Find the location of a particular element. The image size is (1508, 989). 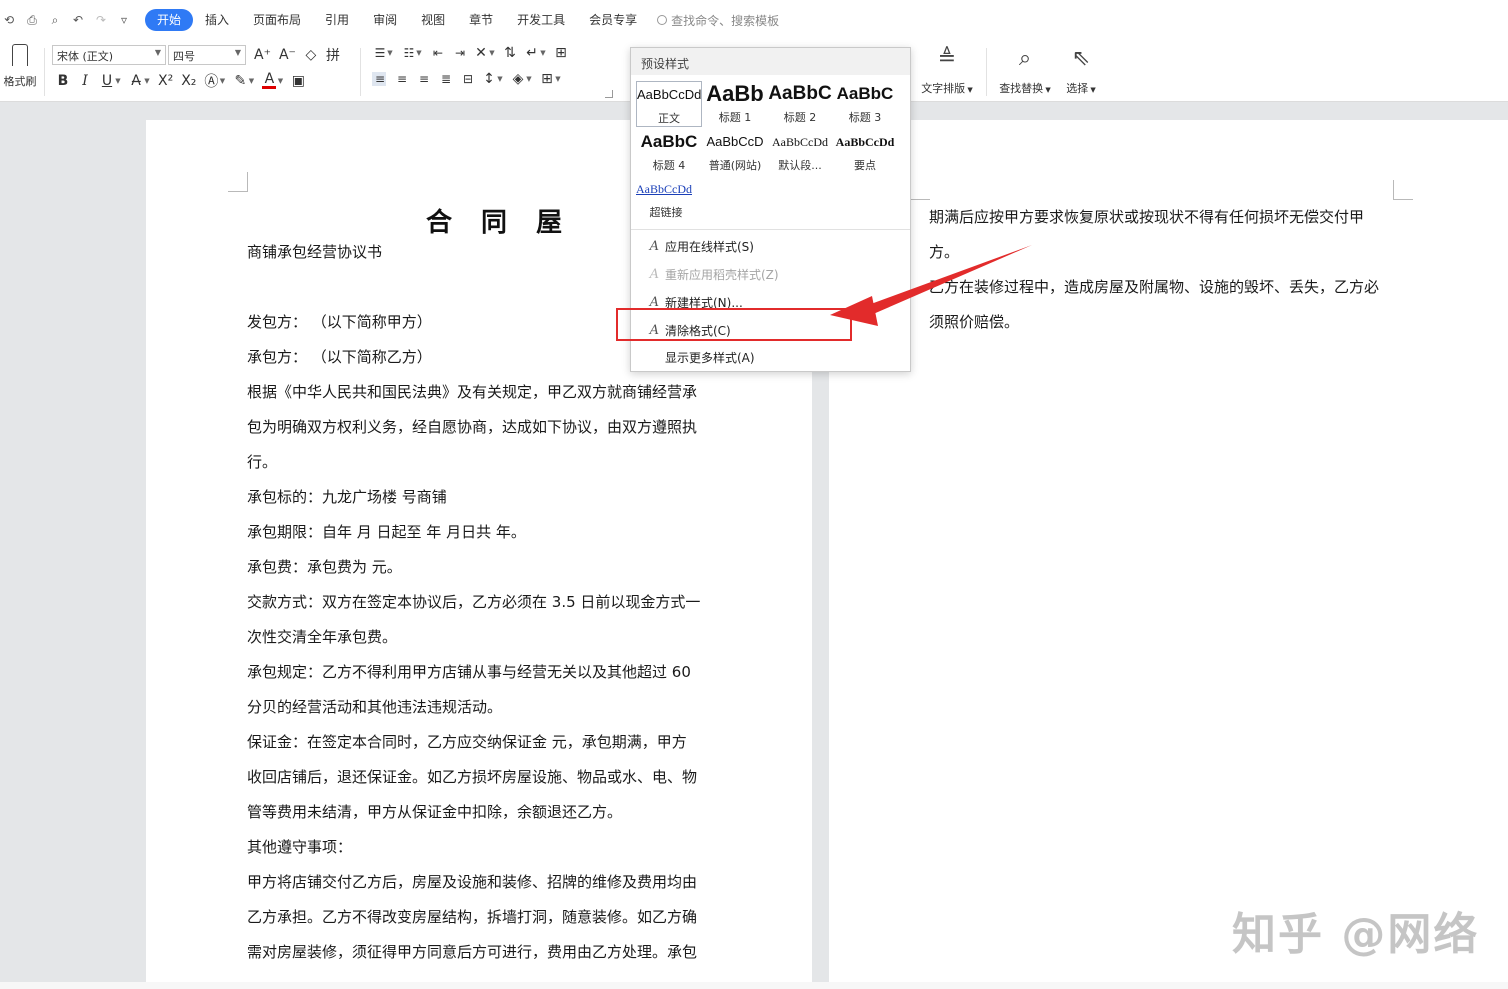

phonetic-icon: 拼 is located at coordinates (333, 55).